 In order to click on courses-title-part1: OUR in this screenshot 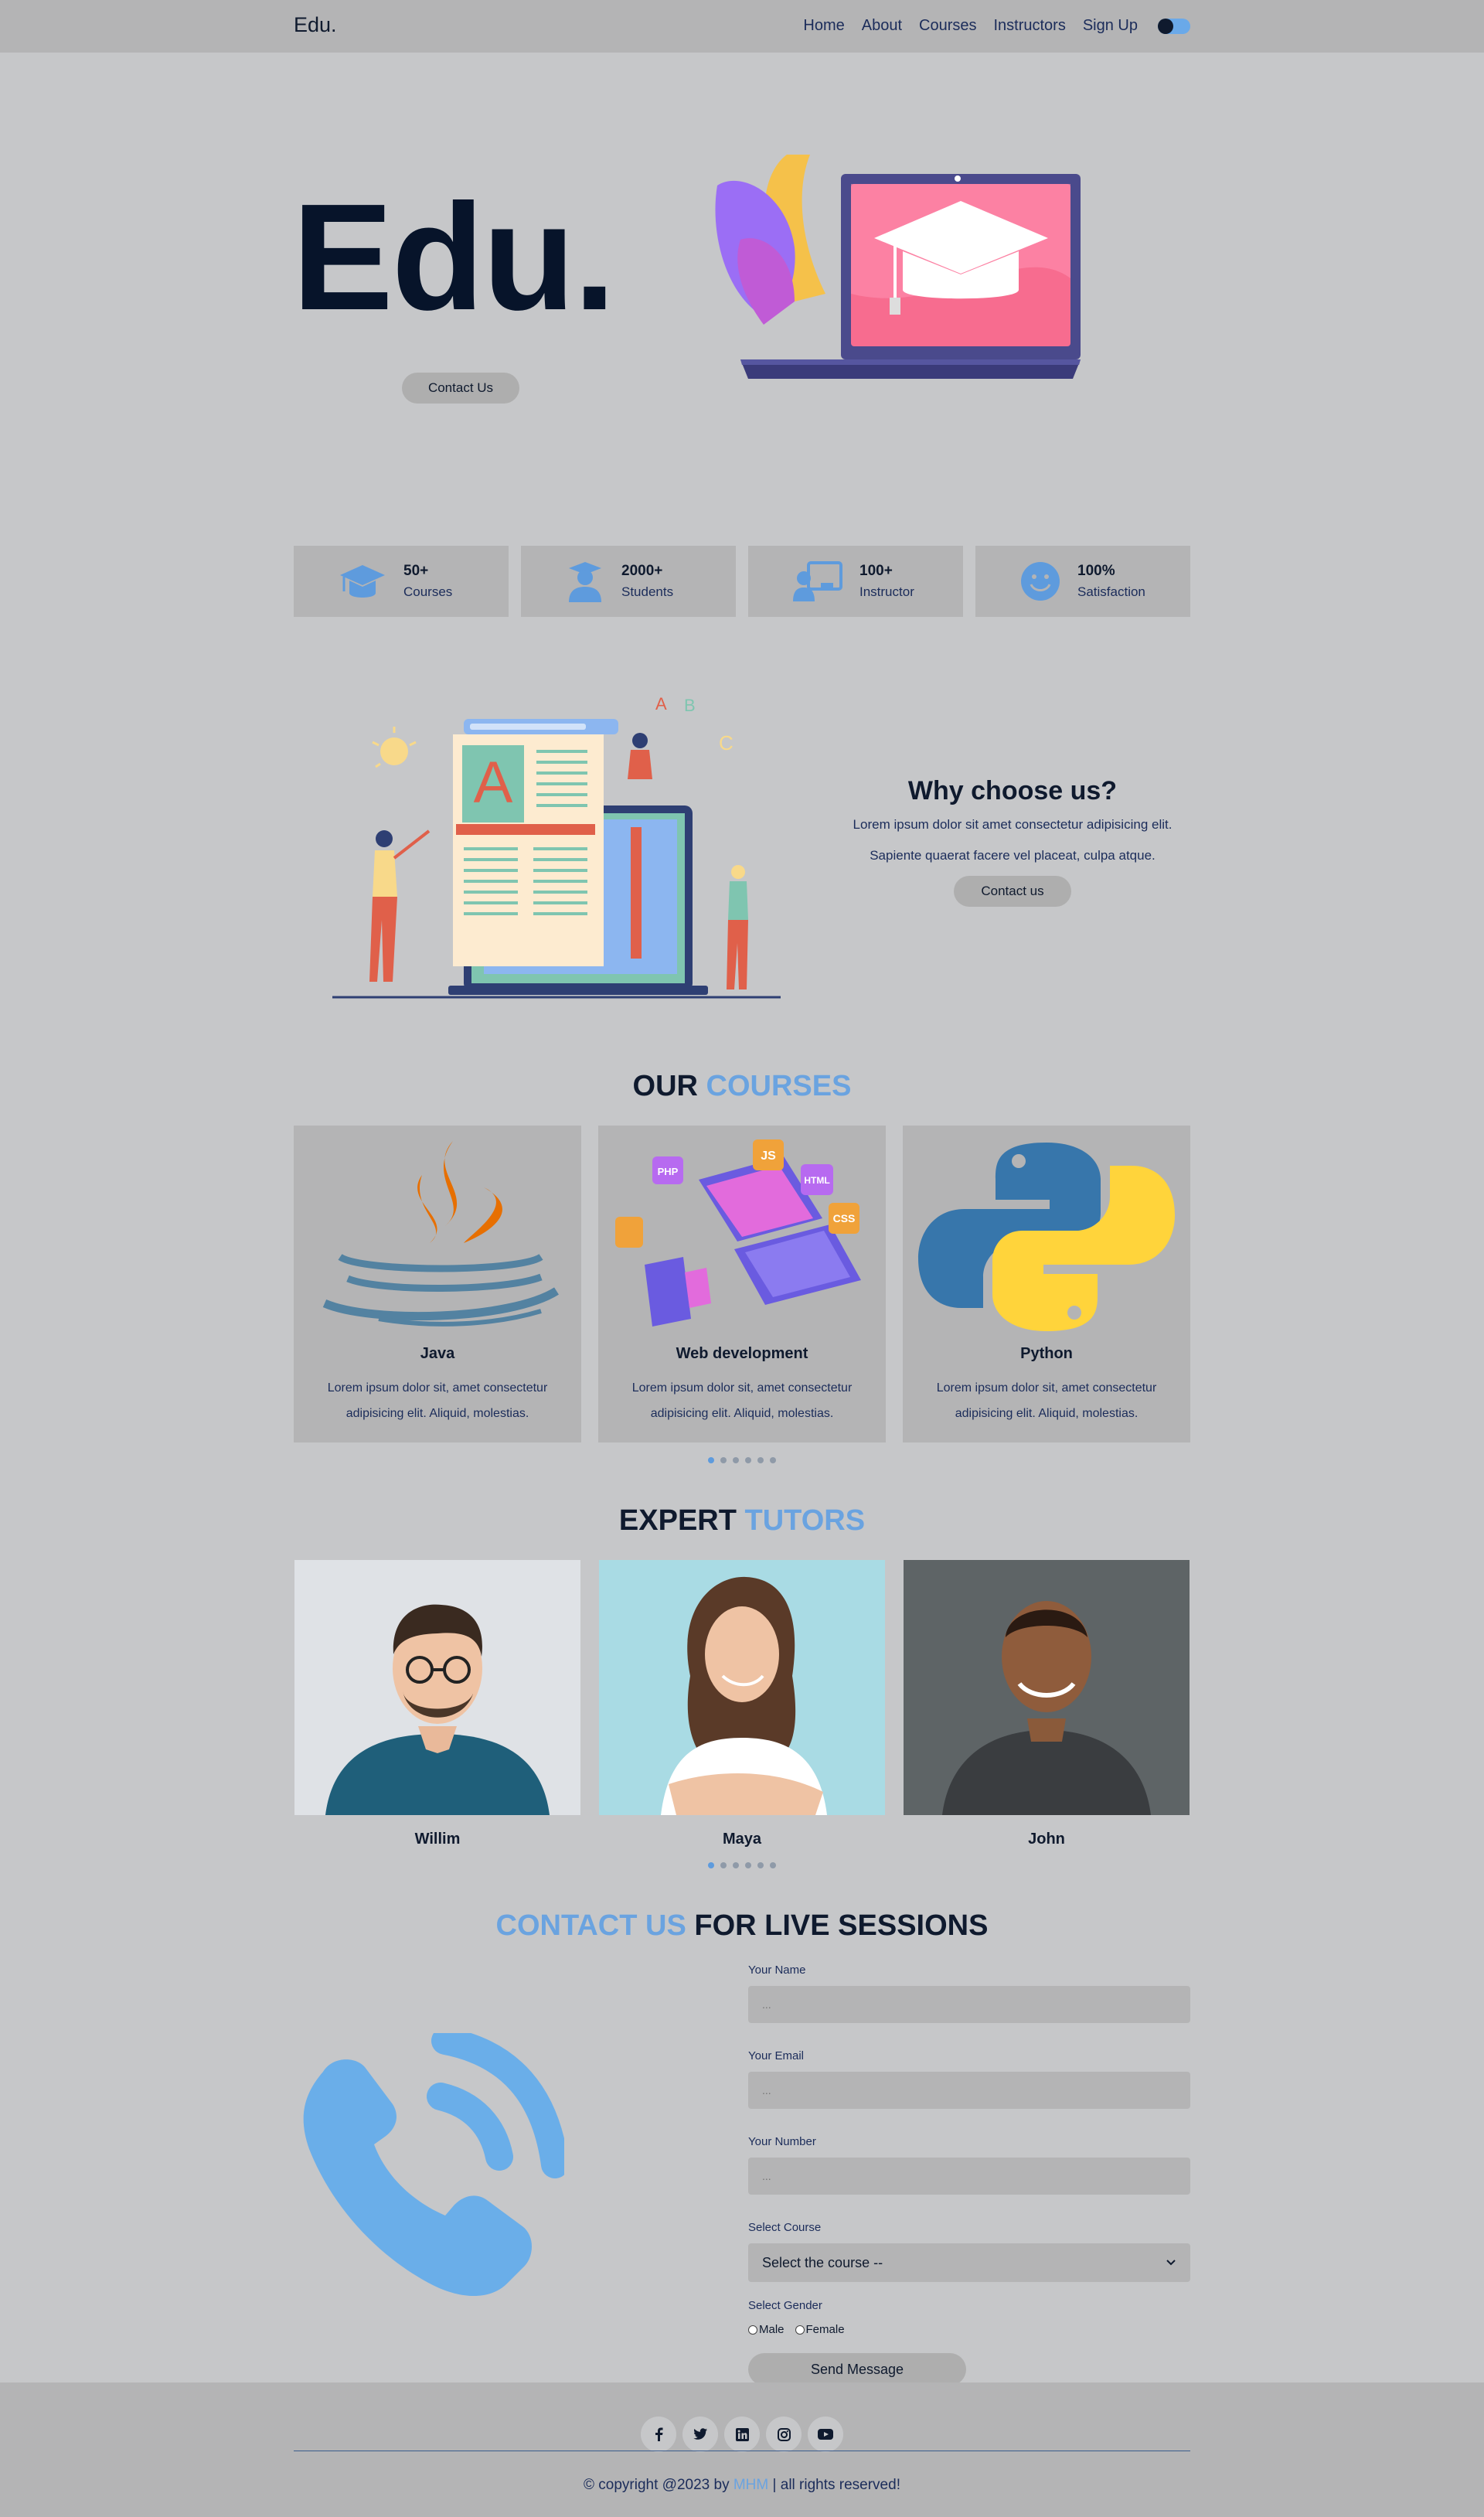, I will do `click(665, 1086)`.